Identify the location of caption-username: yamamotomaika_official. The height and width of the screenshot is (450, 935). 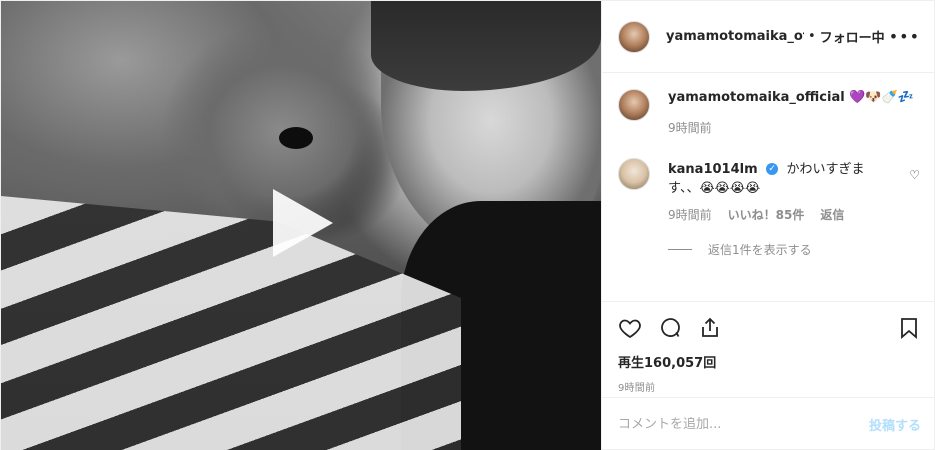
(756, 97).